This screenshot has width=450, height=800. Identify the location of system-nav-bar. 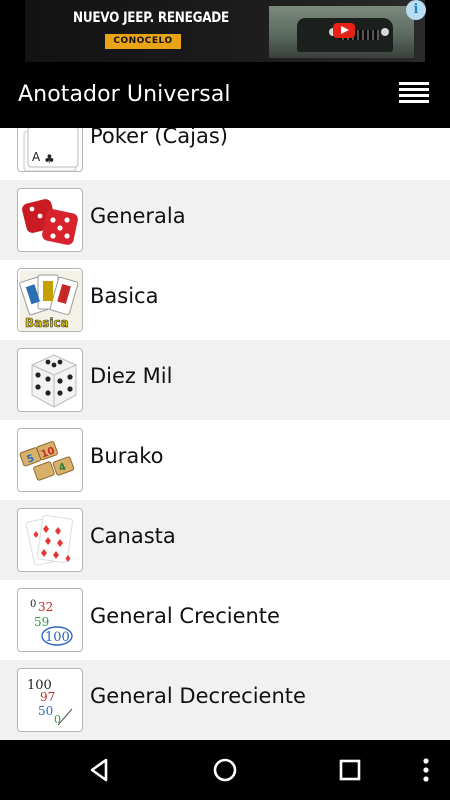
(225, 770).